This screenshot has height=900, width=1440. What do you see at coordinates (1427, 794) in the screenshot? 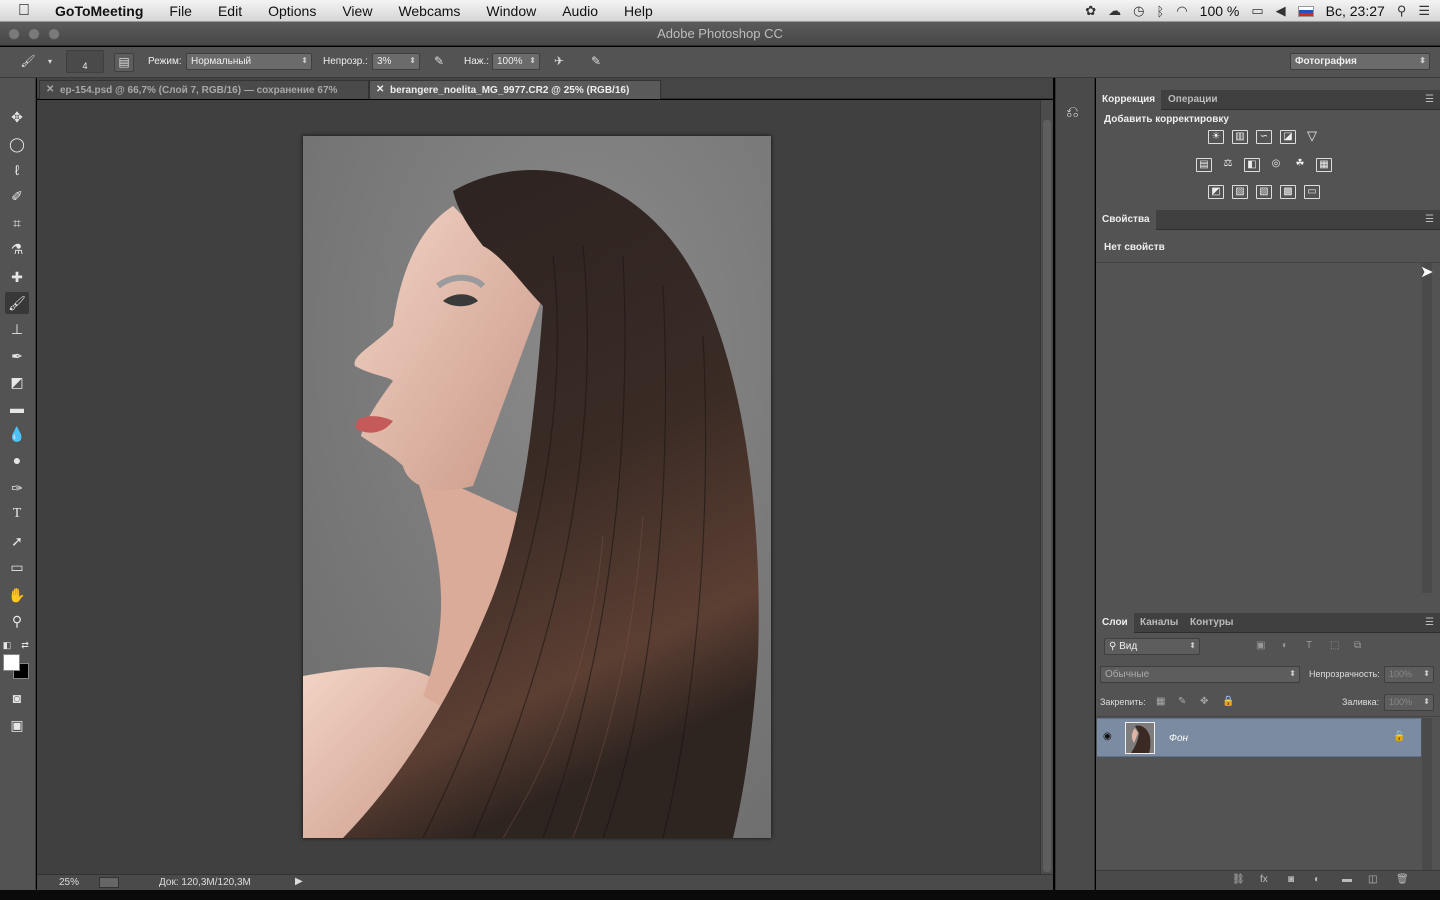
I see `layers-scrollbar` at bounding box center [1427, 794].